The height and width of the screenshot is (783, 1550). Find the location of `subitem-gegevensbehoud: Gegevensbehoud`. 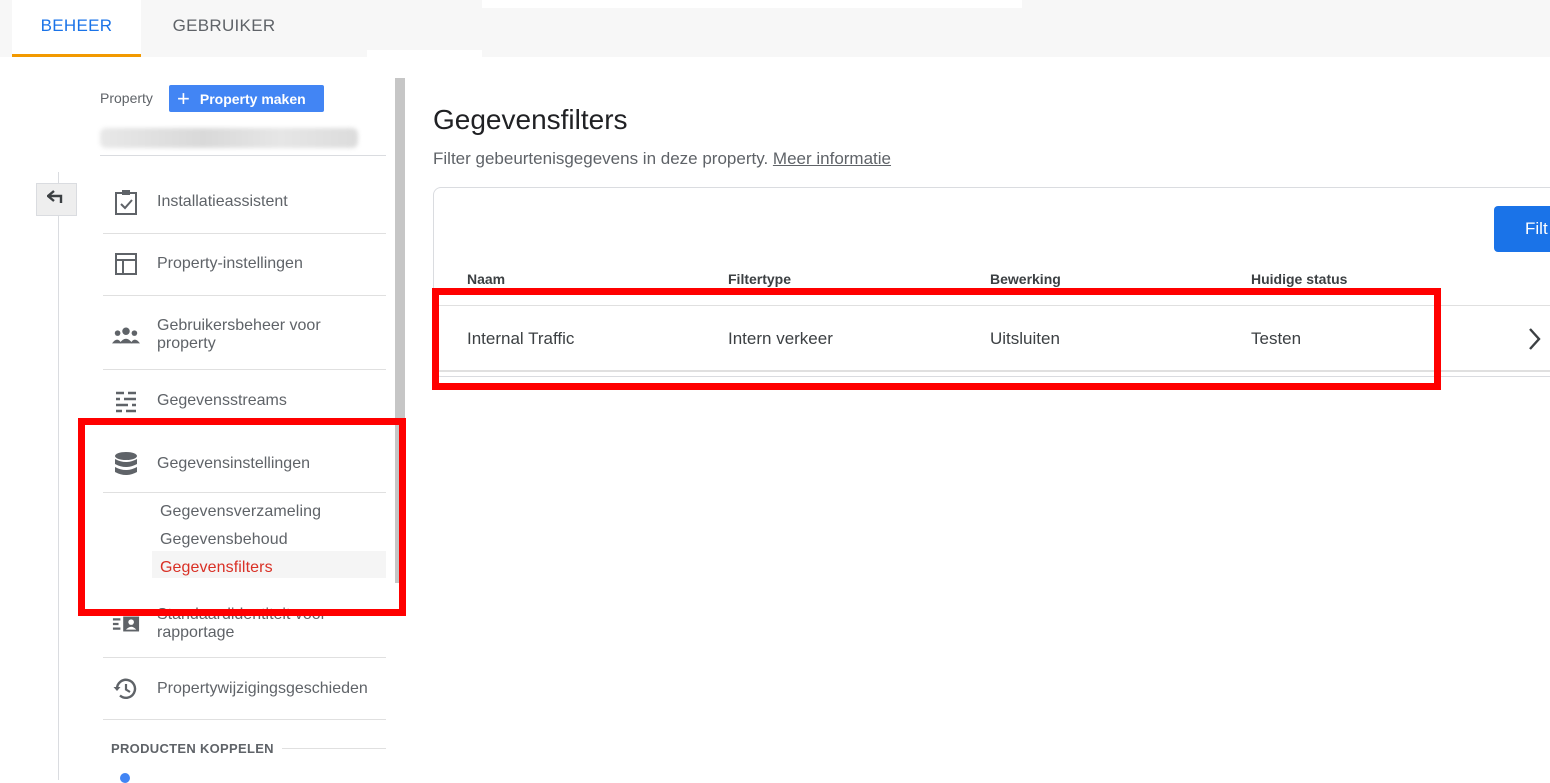

subitem-gegevensbehoud: Gegevensbehoud is located at coordinates (224, 540).